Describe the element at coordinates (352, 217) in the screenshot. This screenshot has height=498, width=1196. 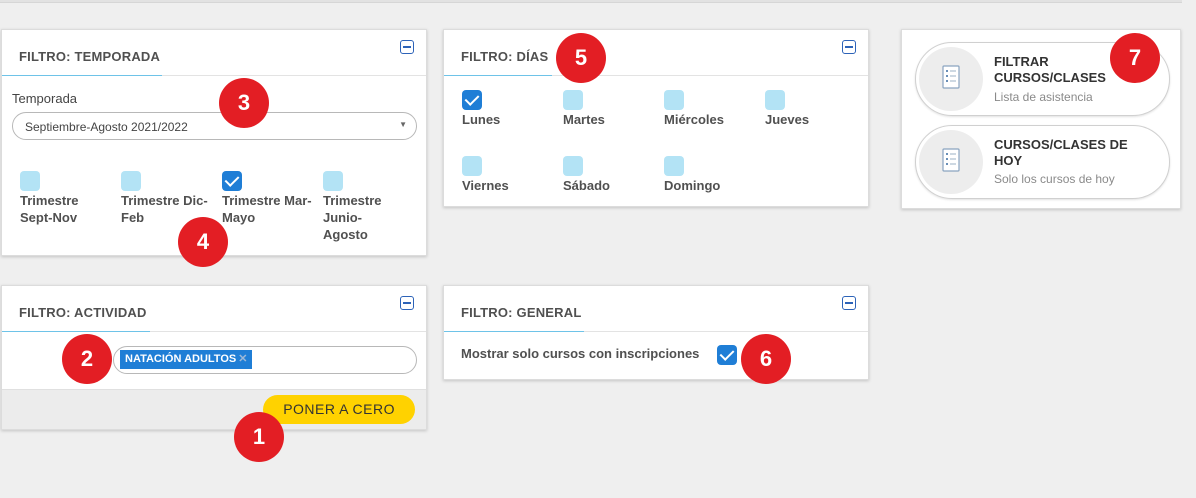
I see `trimestre-label: Trimestre Junio-Agosto` at that location.